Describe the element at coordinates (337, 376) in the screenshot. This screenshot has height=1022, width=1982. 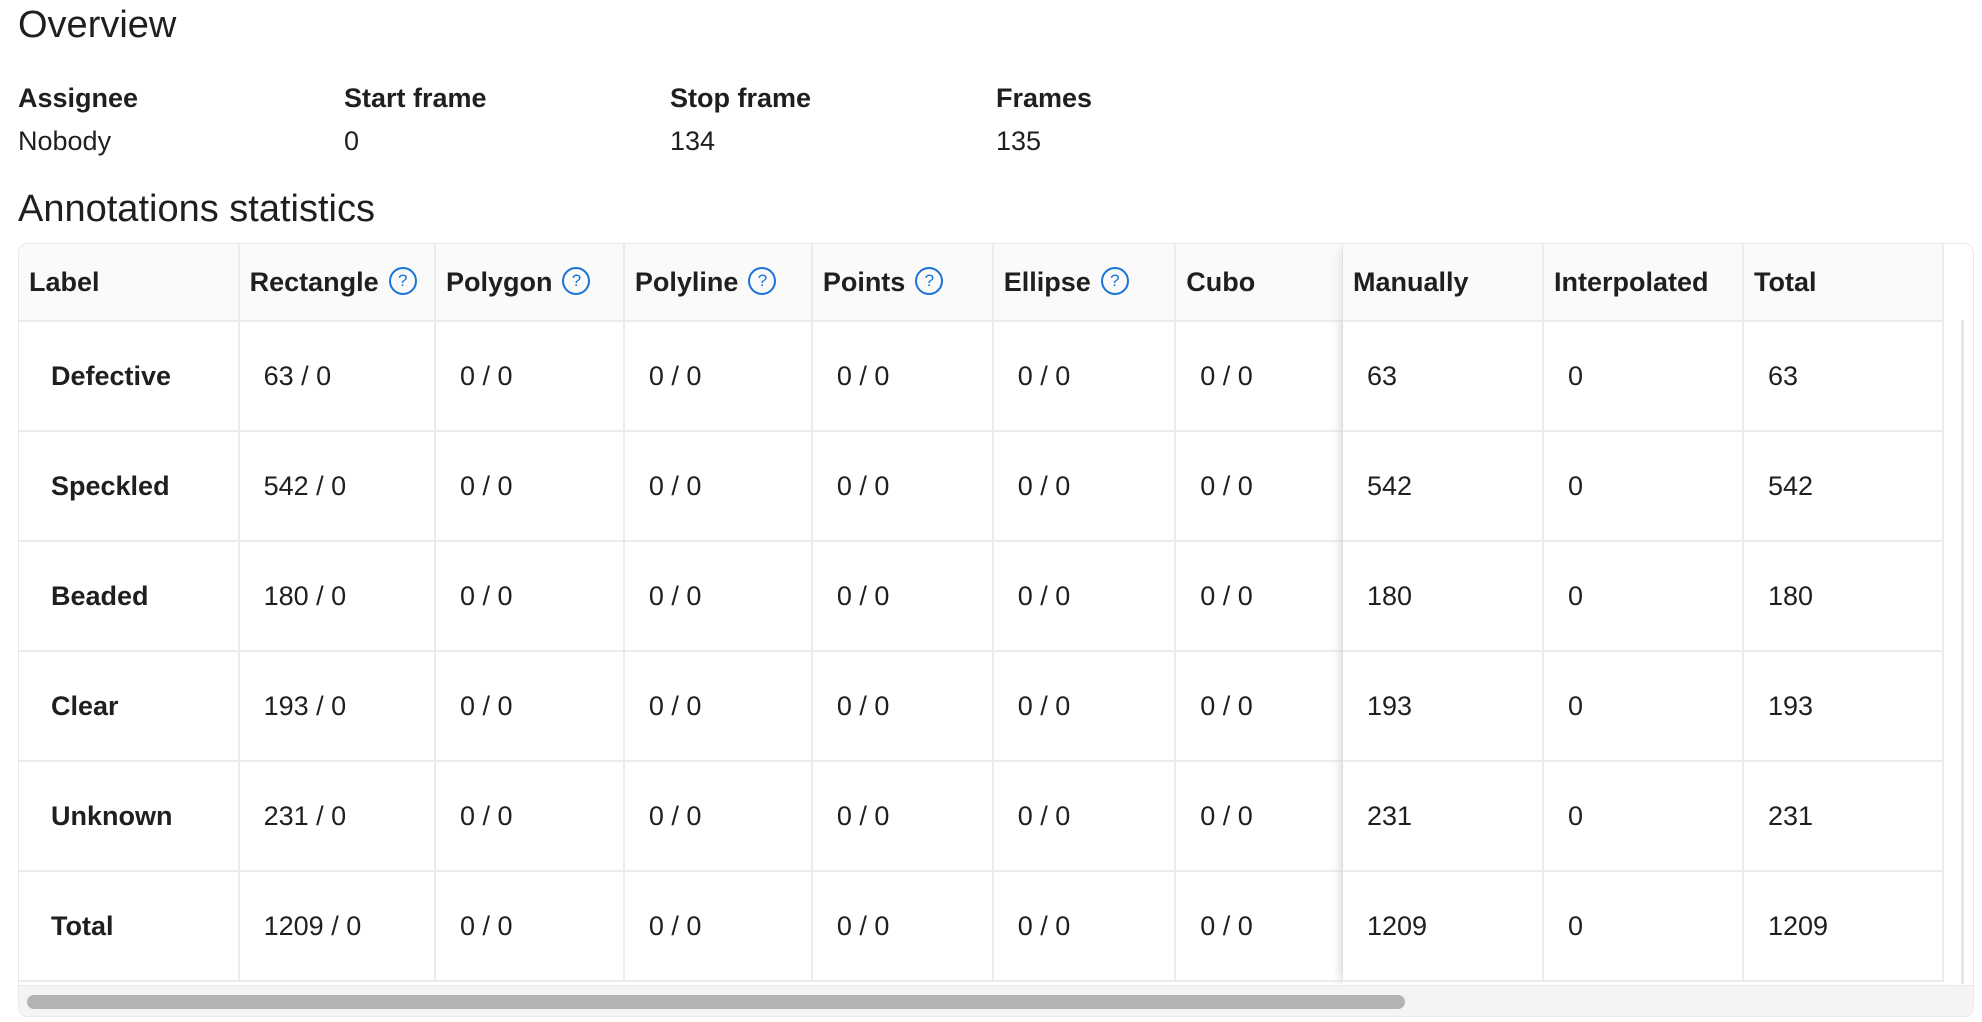
I see `rectangle-cell: 63 / 0` at that location.